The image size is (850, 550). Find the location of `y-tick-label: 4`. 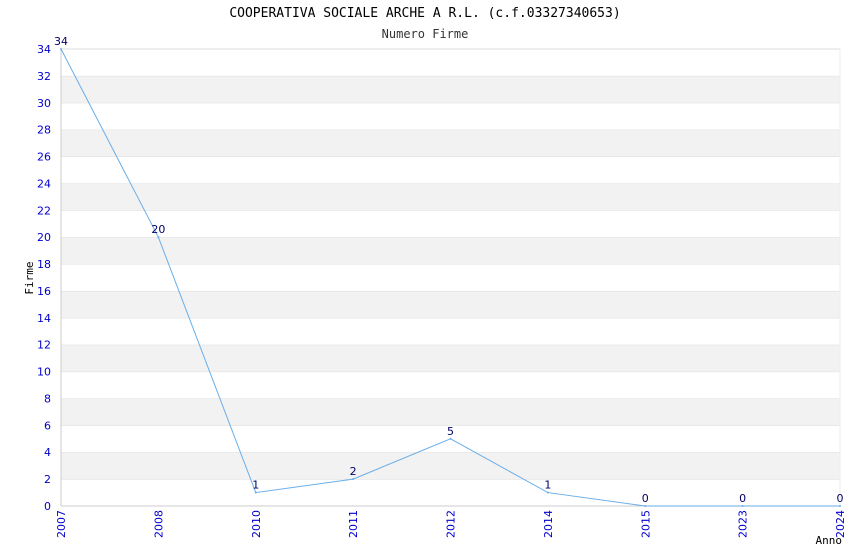

y-tick-label: 4 is located at coordinates (47, 452).